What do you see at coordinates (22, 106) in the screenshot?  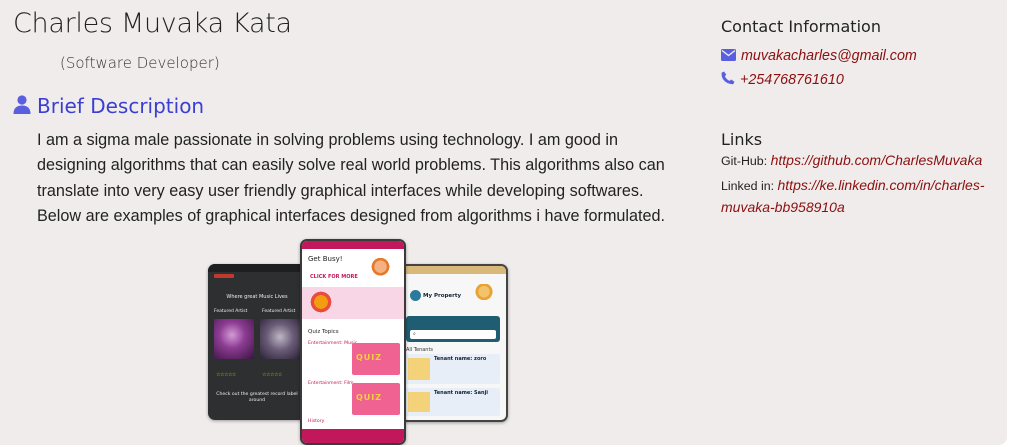 I see `user-icon` at bounding box center [22, 106].